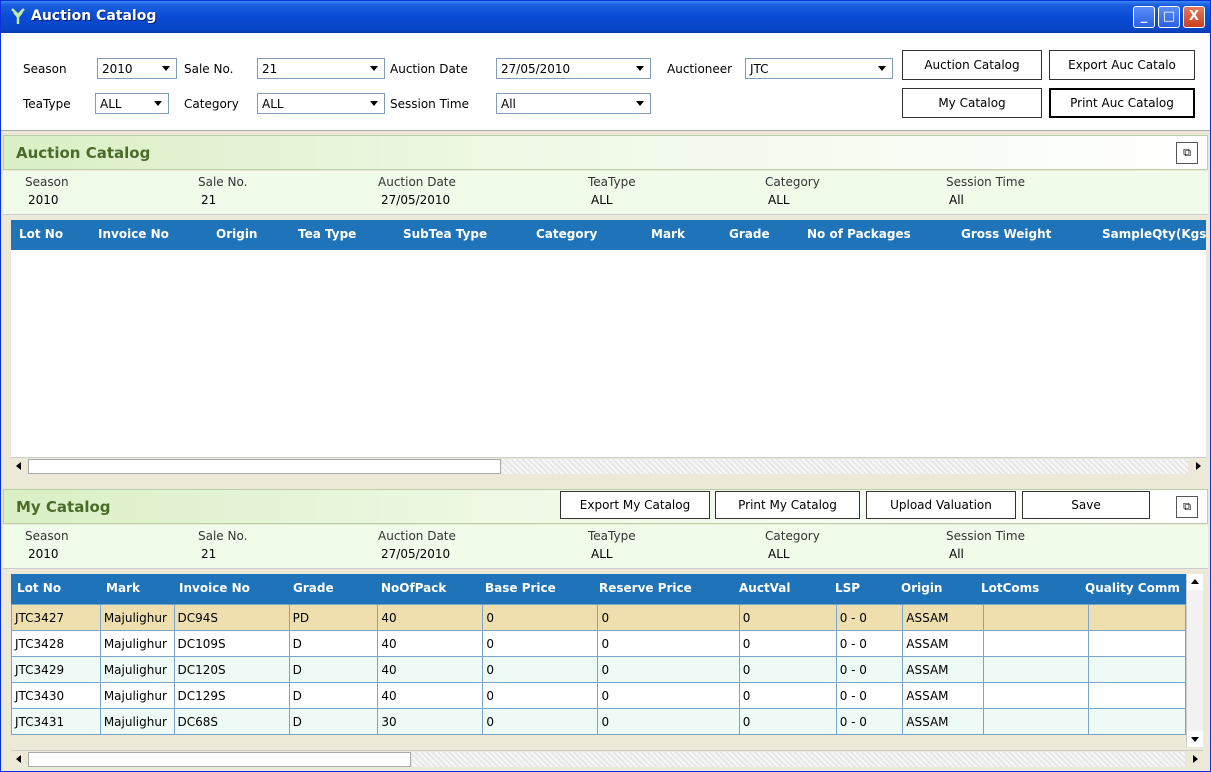 The image size is (1211, 772). I want to click on auction-hscroll, so click(608, 465).